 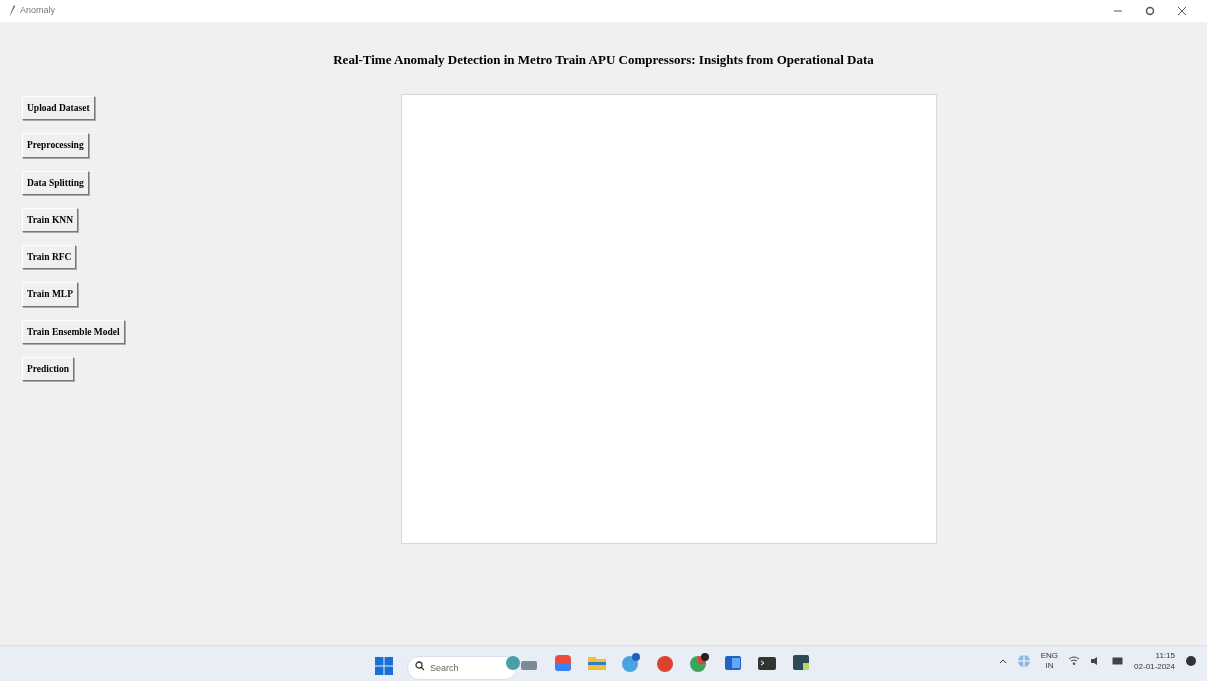 What do you see at coordinates (1154, 666) in the screenshot?
I see `clock-date: 02-01-2024` at bounding box center [1154, 666].